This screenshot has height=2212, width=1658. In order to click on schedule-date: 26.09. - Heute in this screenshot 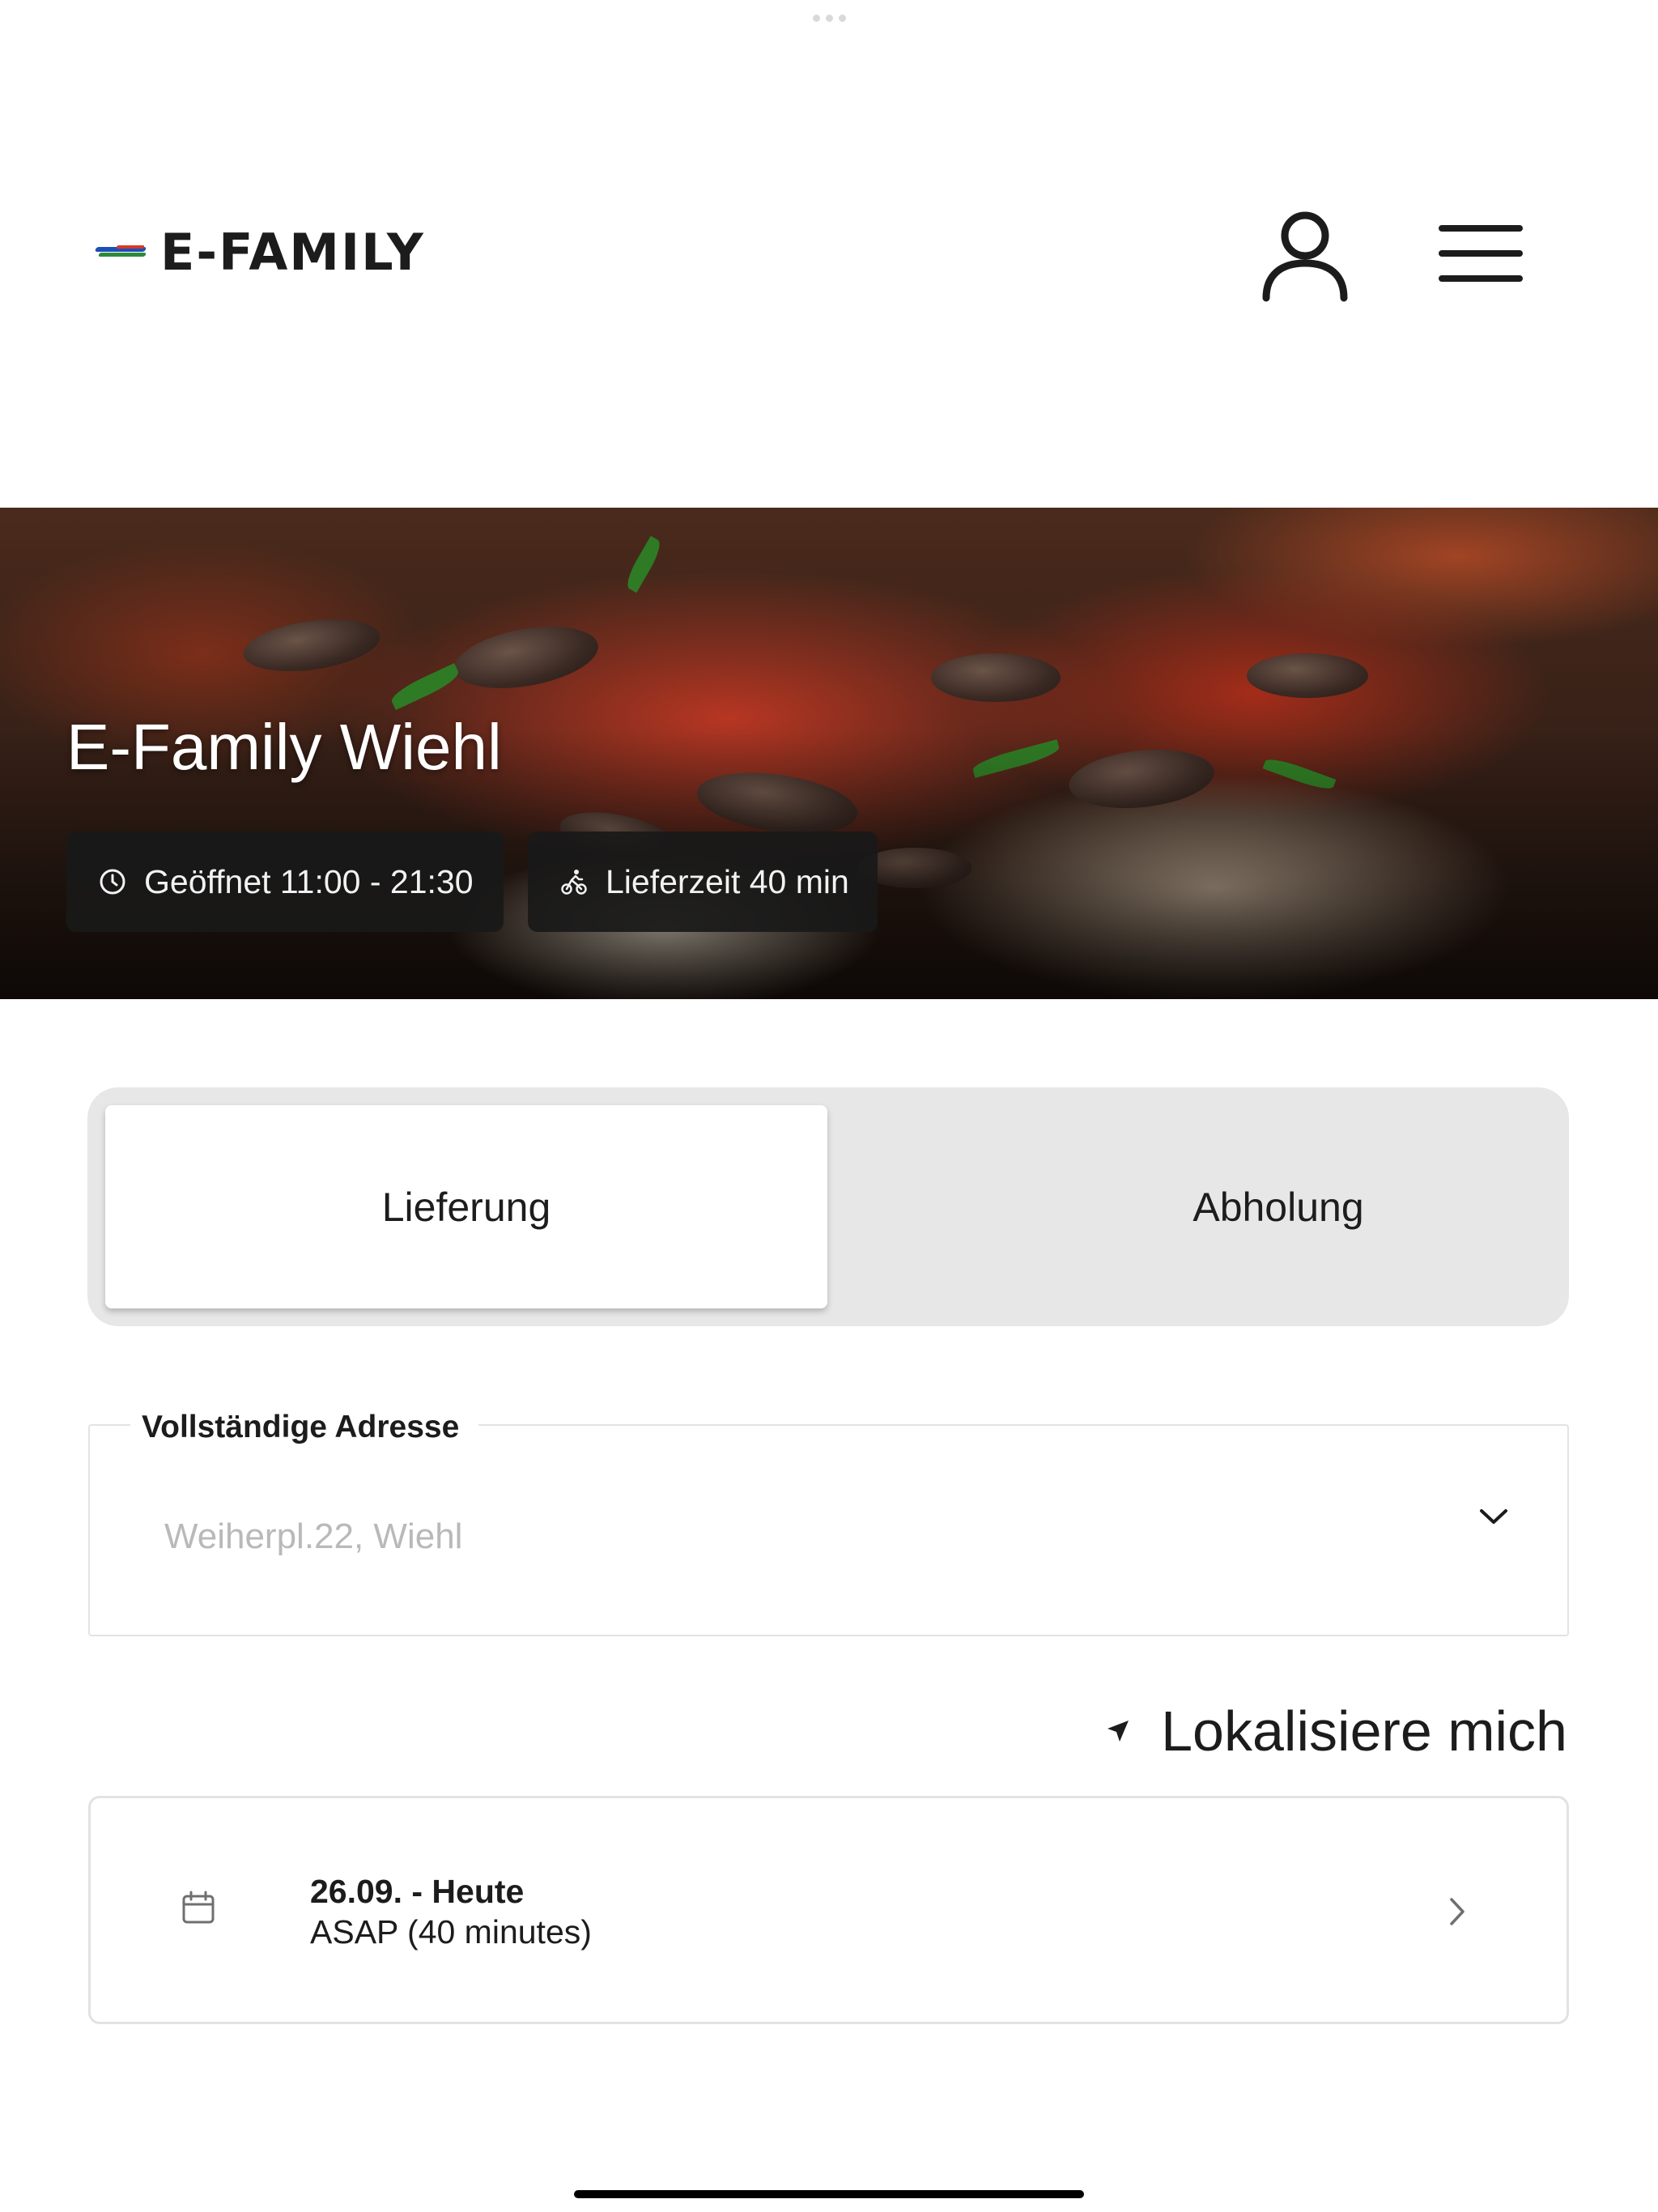, I will do `click(417, 1892)`.